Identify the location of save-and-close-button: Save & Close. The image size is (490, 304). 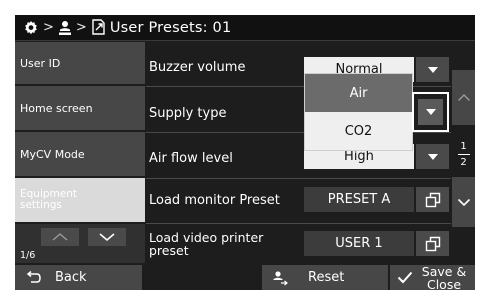
(432, 277).